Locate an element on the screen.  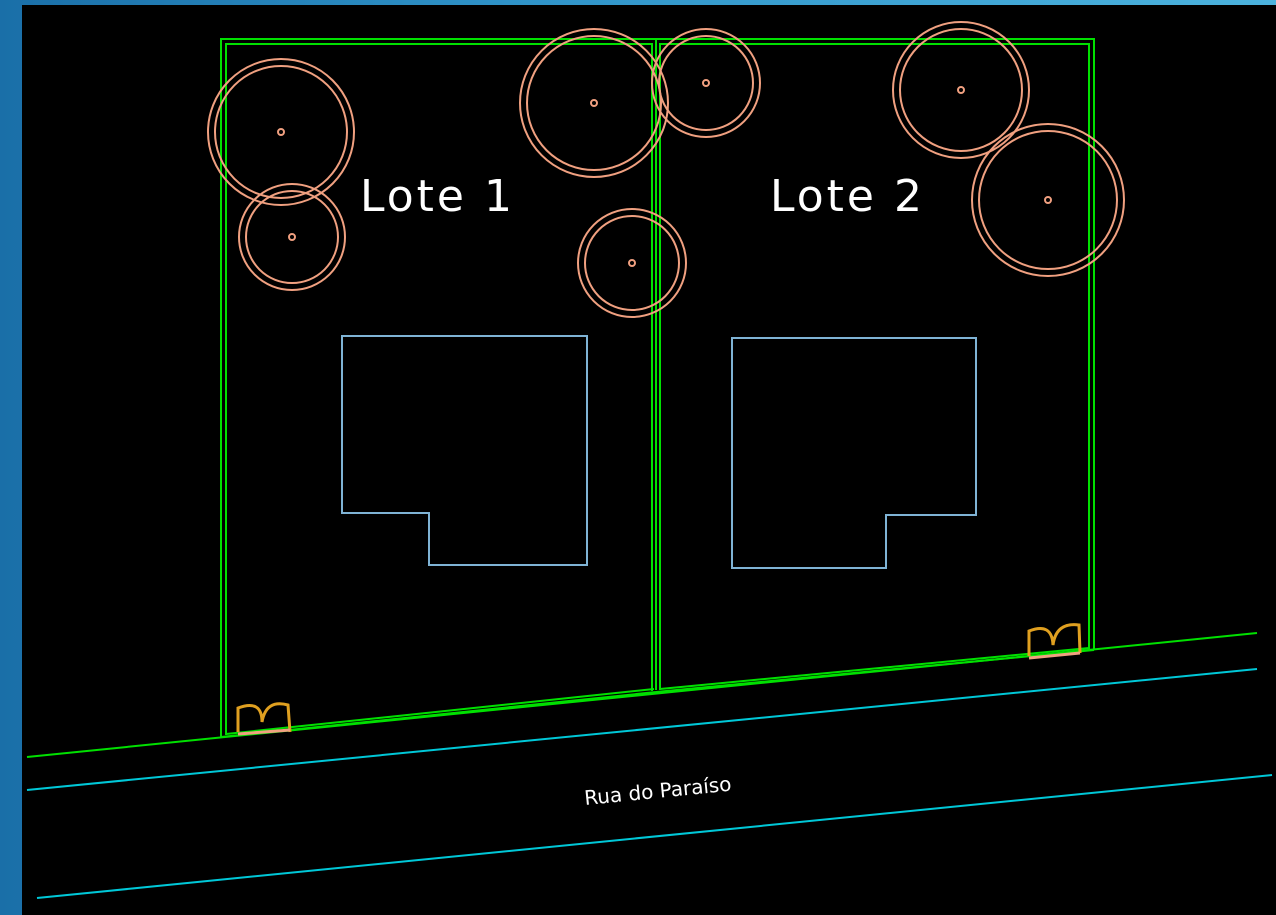
house-1-footprint is located at coordinates (464, 450).